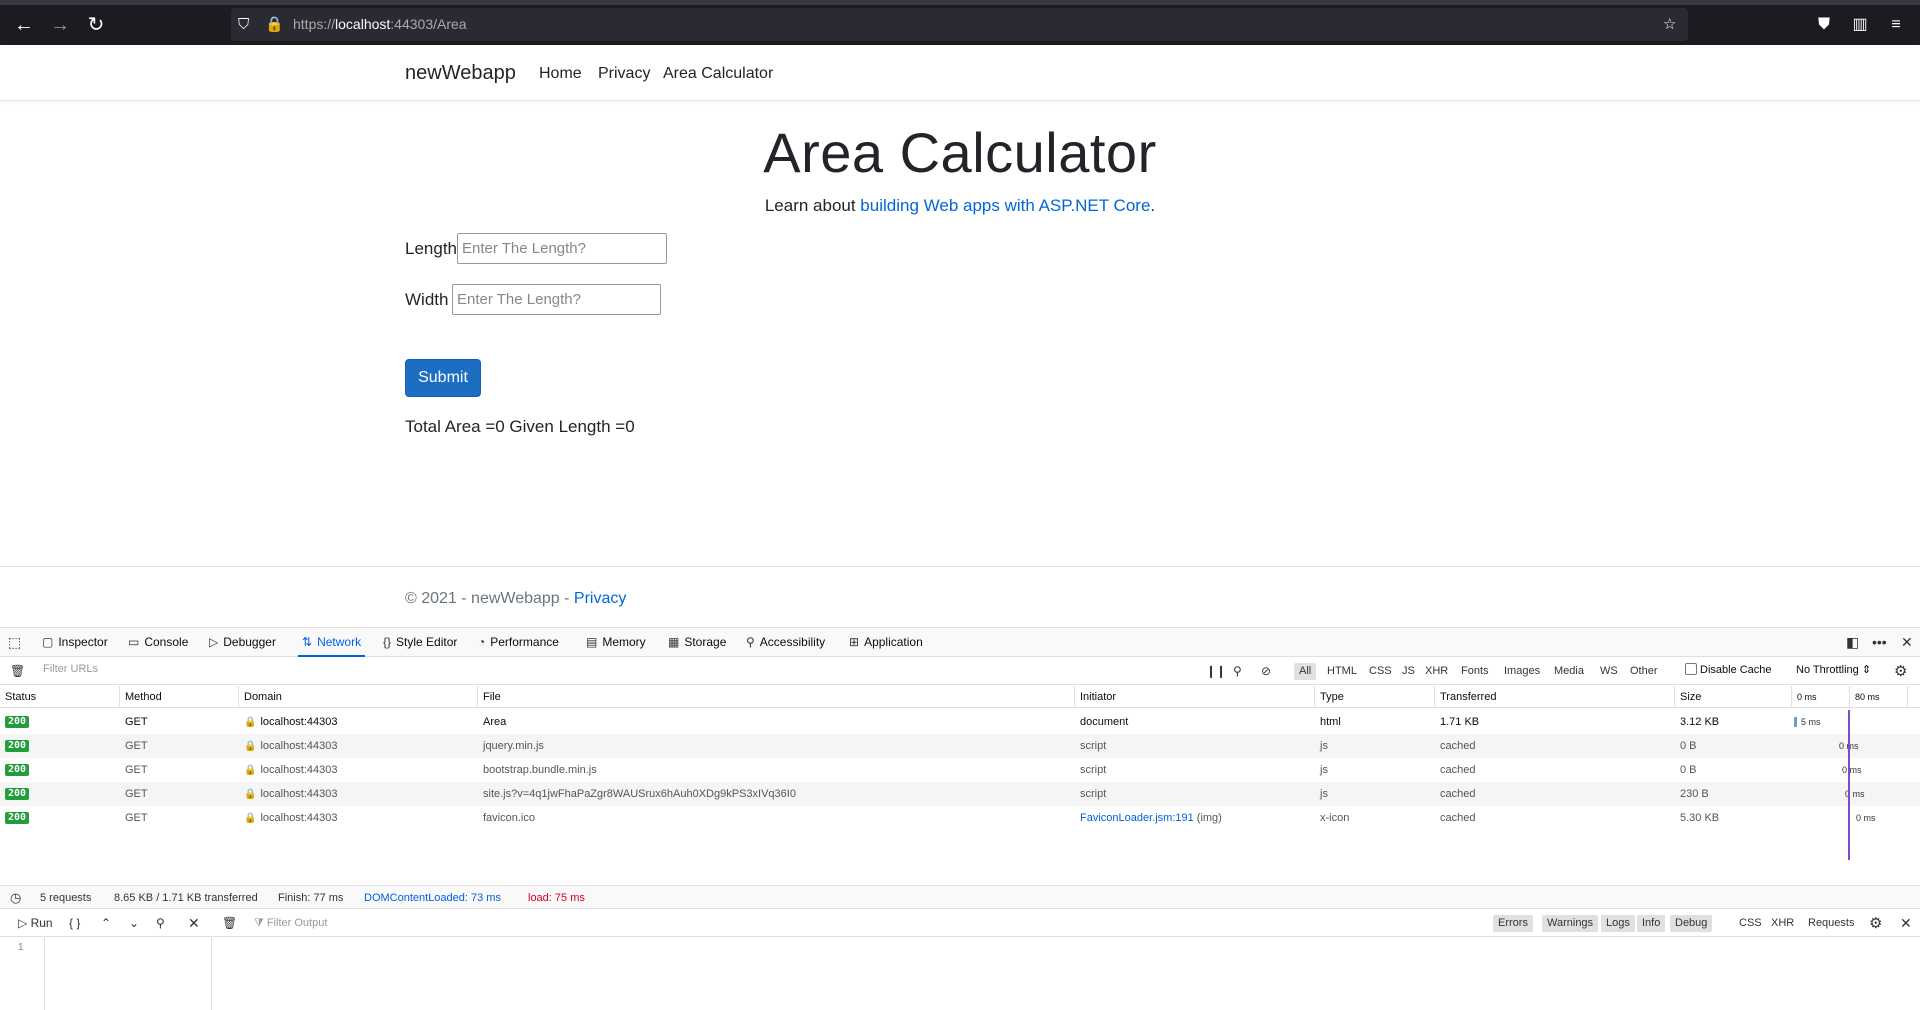 The image size is (1920, 1010). What do you see at coordinates (229, 923) in the screenshot?
I see `clear-console-icon: 🗑` at bounding box center [229, 923].